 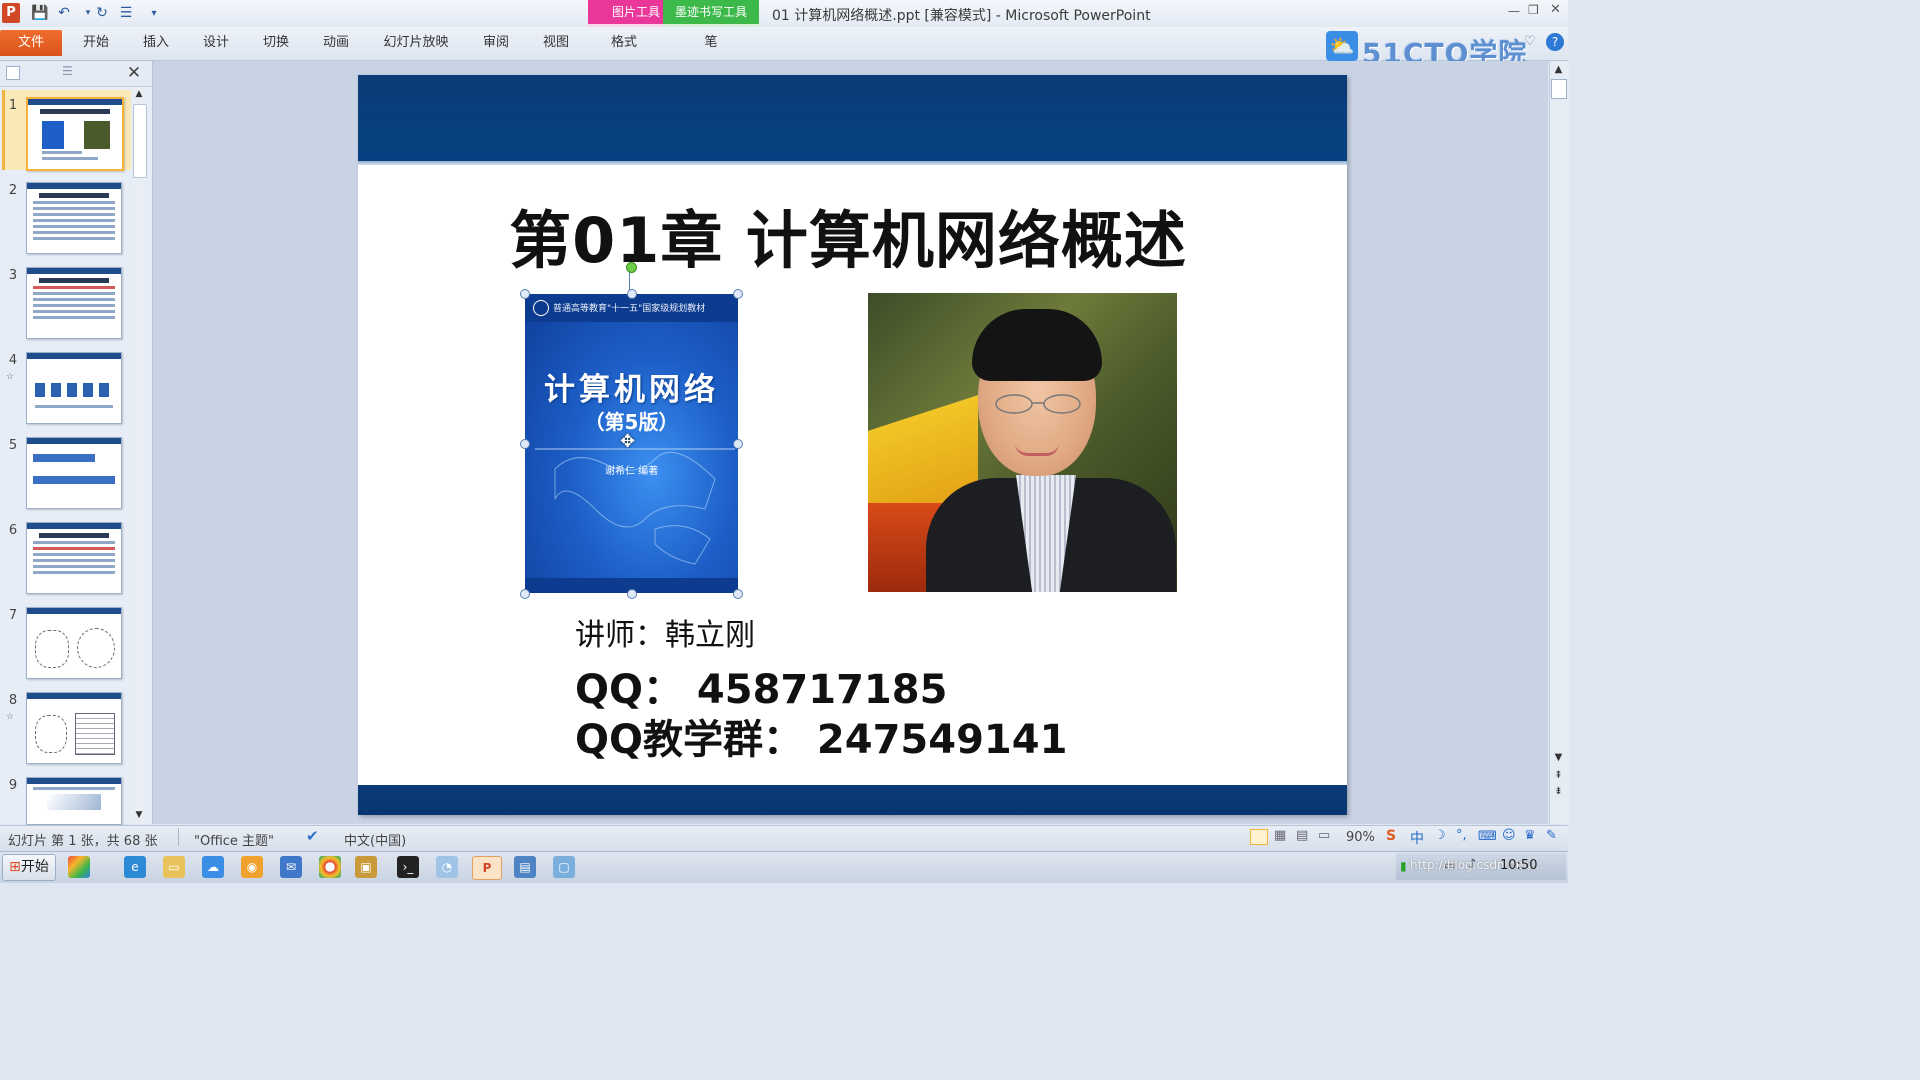 What do you see at coordinates (72, 72) in the screenshot?
I see `outline-tab-icon: ☰` at bounding box center [72, 72].